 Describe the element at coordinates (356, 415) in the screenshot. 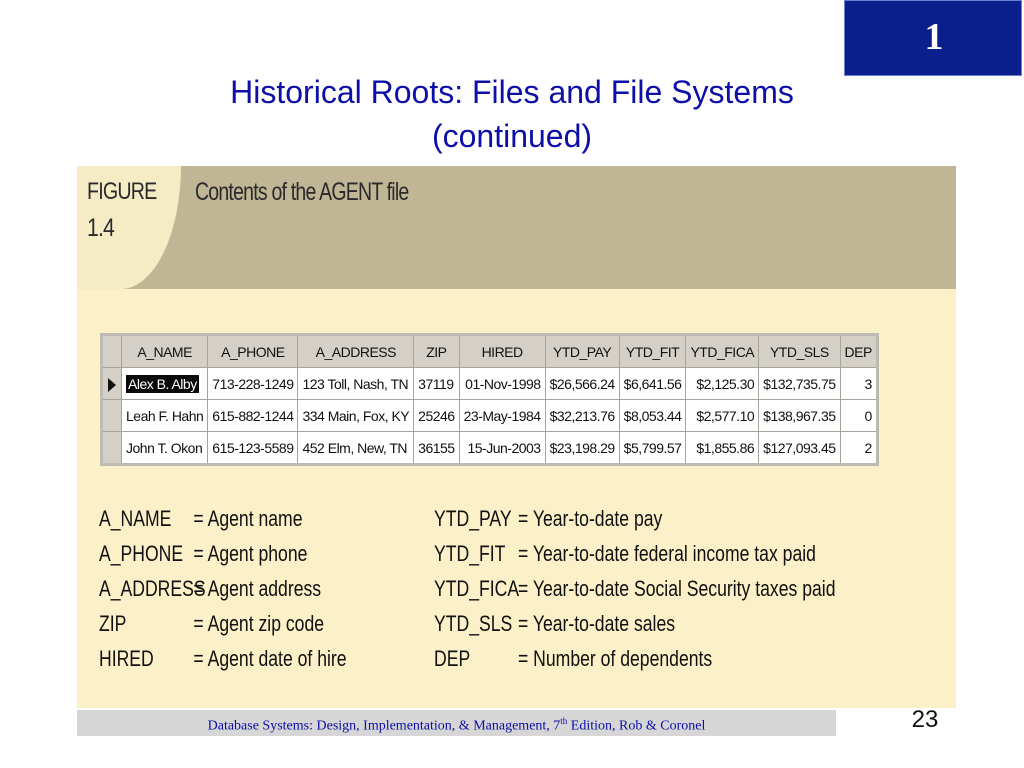

I see `table-cell: 334 Main, Fox, KY` at that location.